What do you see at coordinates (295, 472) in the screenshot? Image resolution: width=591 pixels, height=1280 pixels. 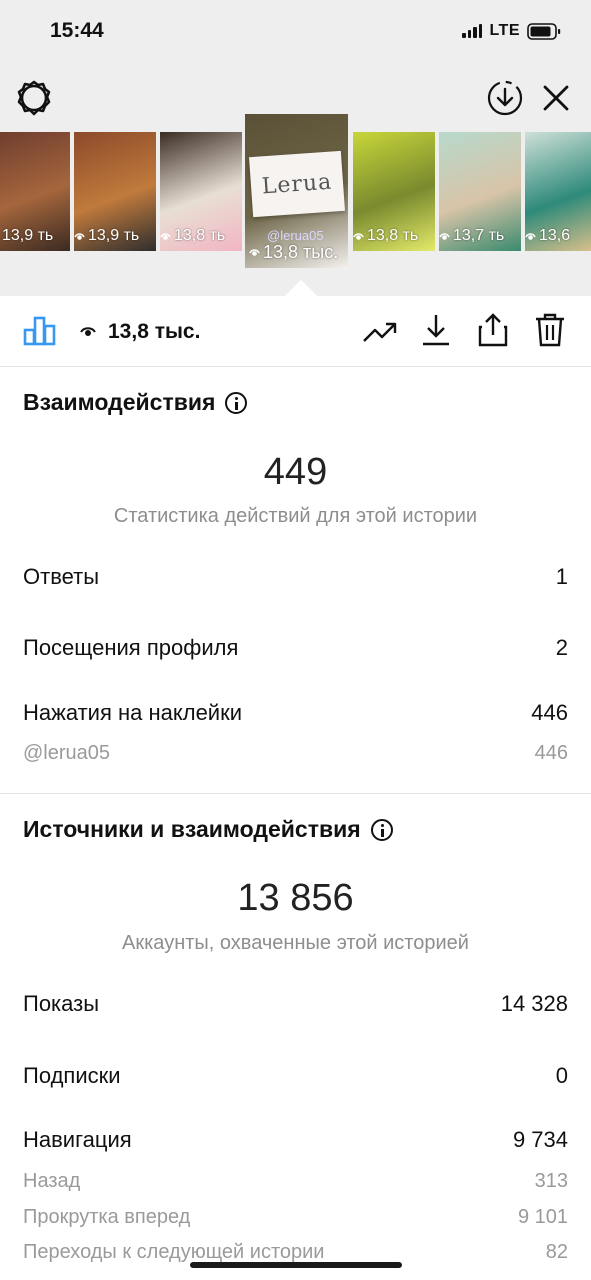 I see `interactions-total: 449` at bounding box center [295, 472].